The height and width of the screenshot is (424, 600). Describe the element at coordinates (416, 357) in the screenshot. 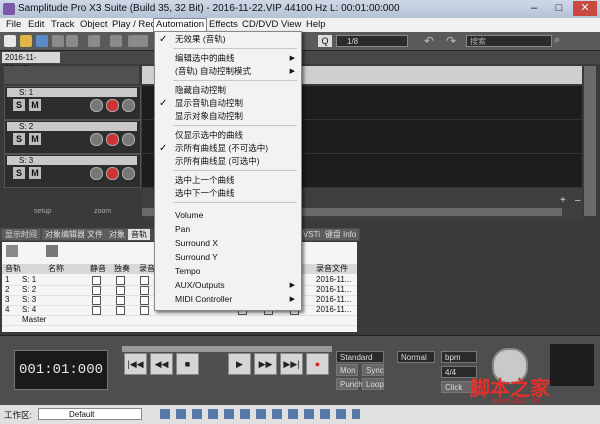

I see `playback-mode-dropdown: Normal` at that location.